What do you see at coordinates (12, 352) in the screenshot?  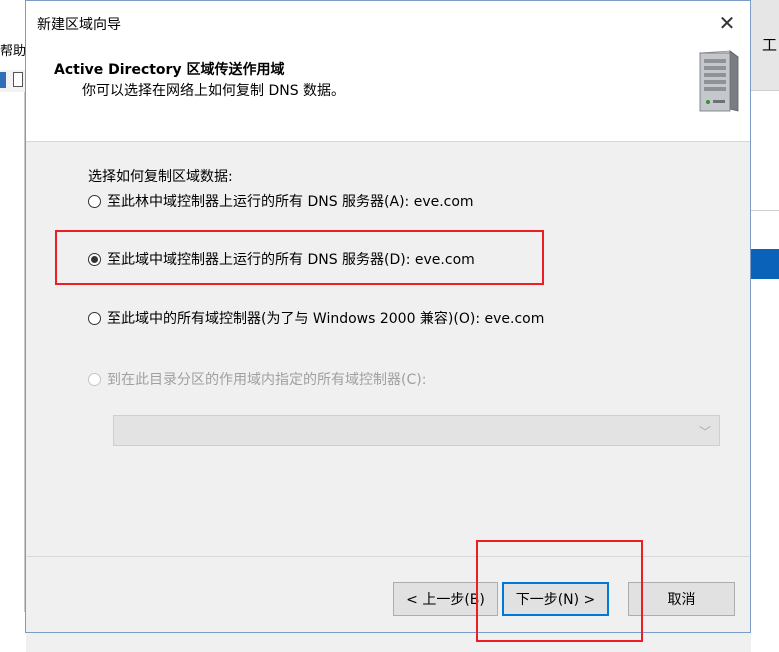 I see `background-tree-panel` at bounding box center [12, 352].